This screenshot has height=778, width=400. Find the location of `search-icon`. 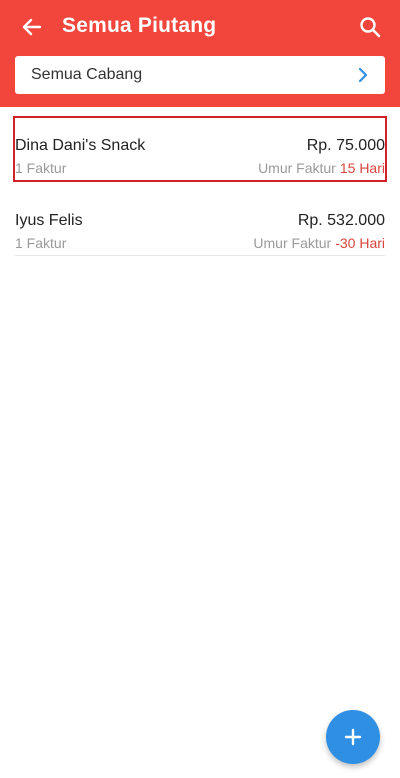

search-icon is located at coordinates (370, 27).